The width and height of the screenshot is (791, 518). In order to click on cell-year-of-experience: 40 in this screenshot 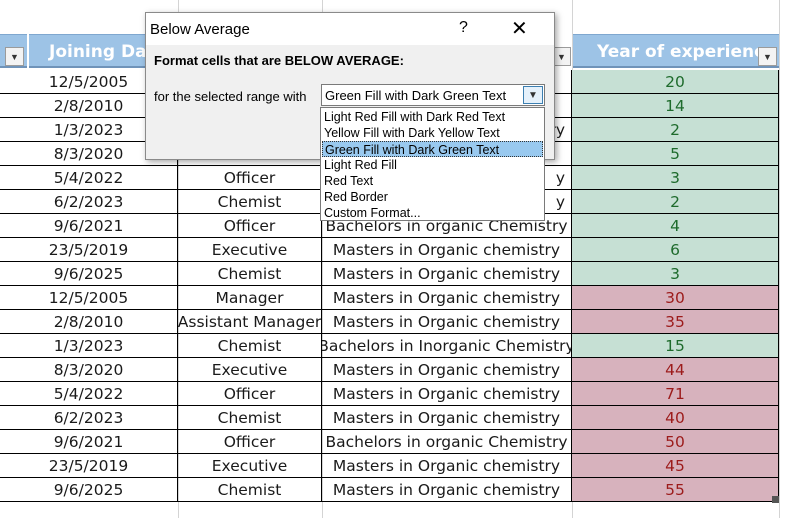, I will do `click(675, 418)`.